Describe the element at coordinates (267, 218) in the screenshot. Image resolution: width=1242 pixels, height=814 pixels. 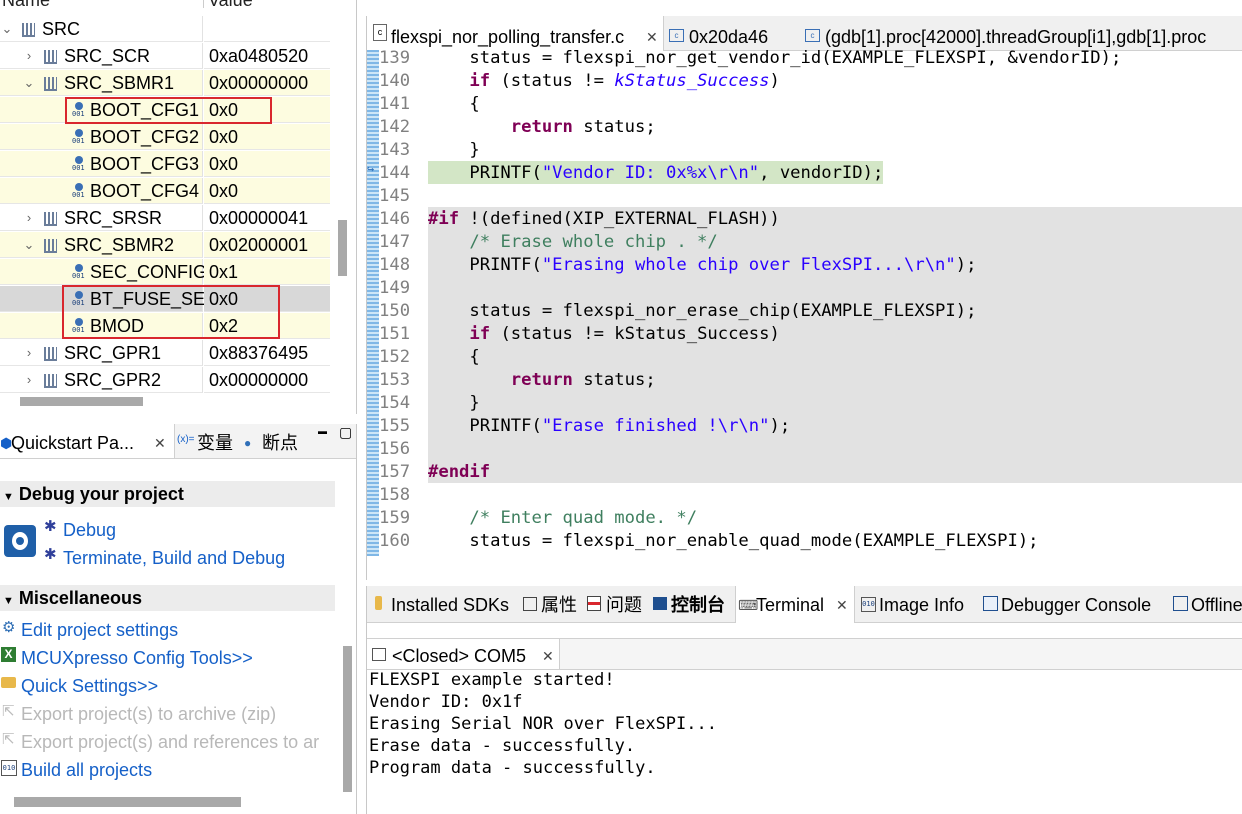
I see `register-value: 0x00000041` at that location.